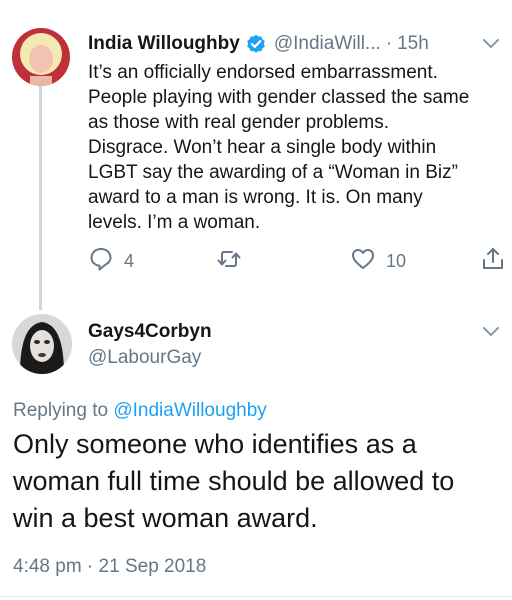  I want to click on tweet-time: 15h, so click(413, 44).